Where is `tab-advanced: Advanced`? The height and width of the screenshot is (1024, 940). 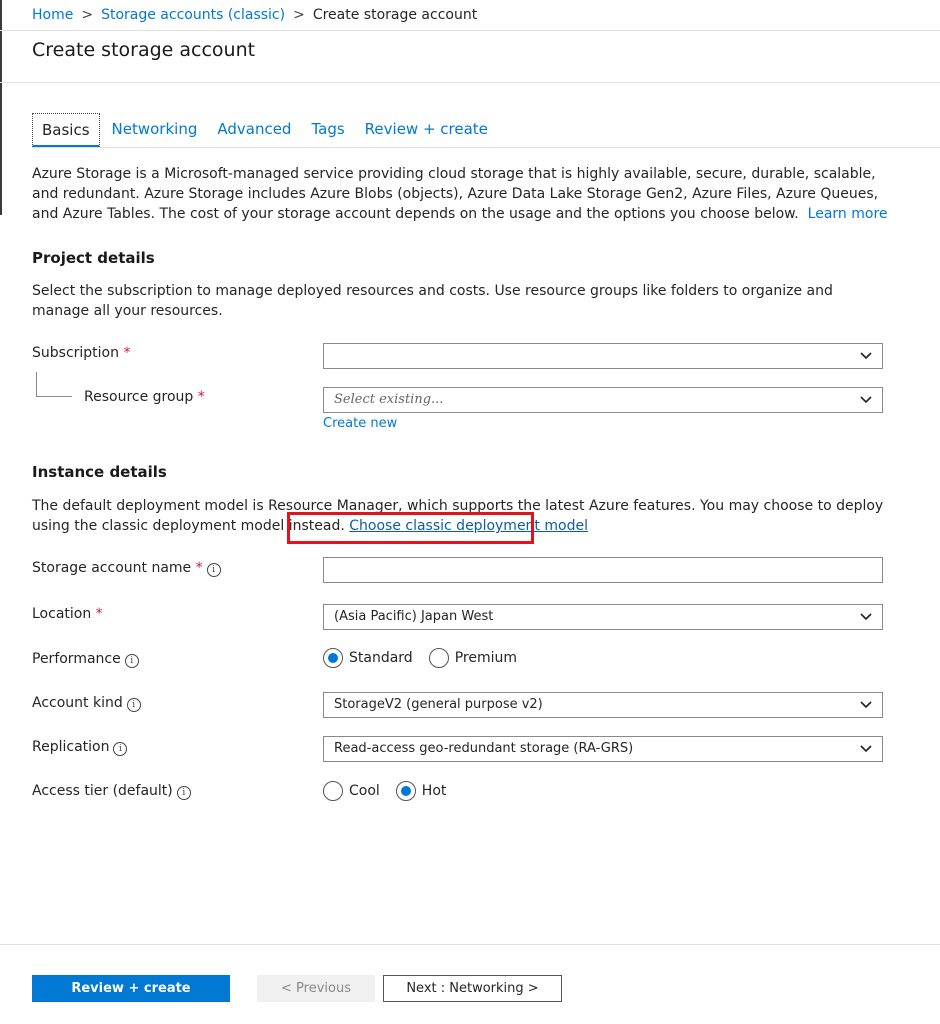
tab-advanced: Advanced is located at coordinates (254, 130).